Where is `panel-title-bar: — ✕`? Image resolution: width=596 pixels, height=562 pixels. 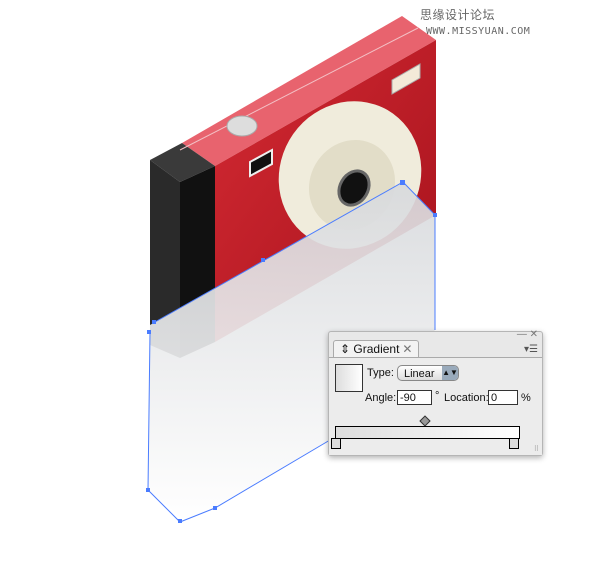 panel-title-bar: — ✕ is located at coordinates (435, 334).